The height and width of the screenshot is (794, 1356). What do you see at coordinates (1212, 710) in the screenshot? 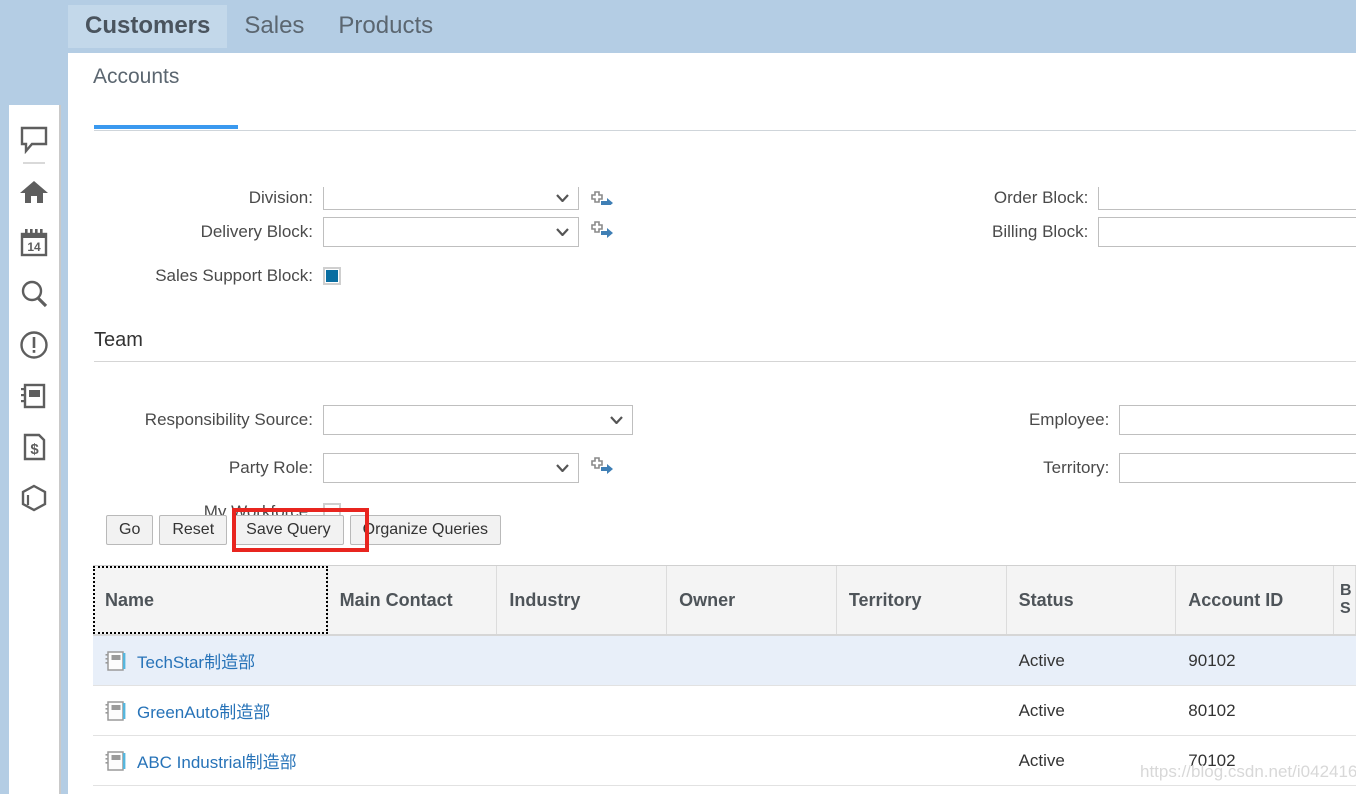
I see `table-cell-account-id: 80102` at bounding box center [1212, 710].